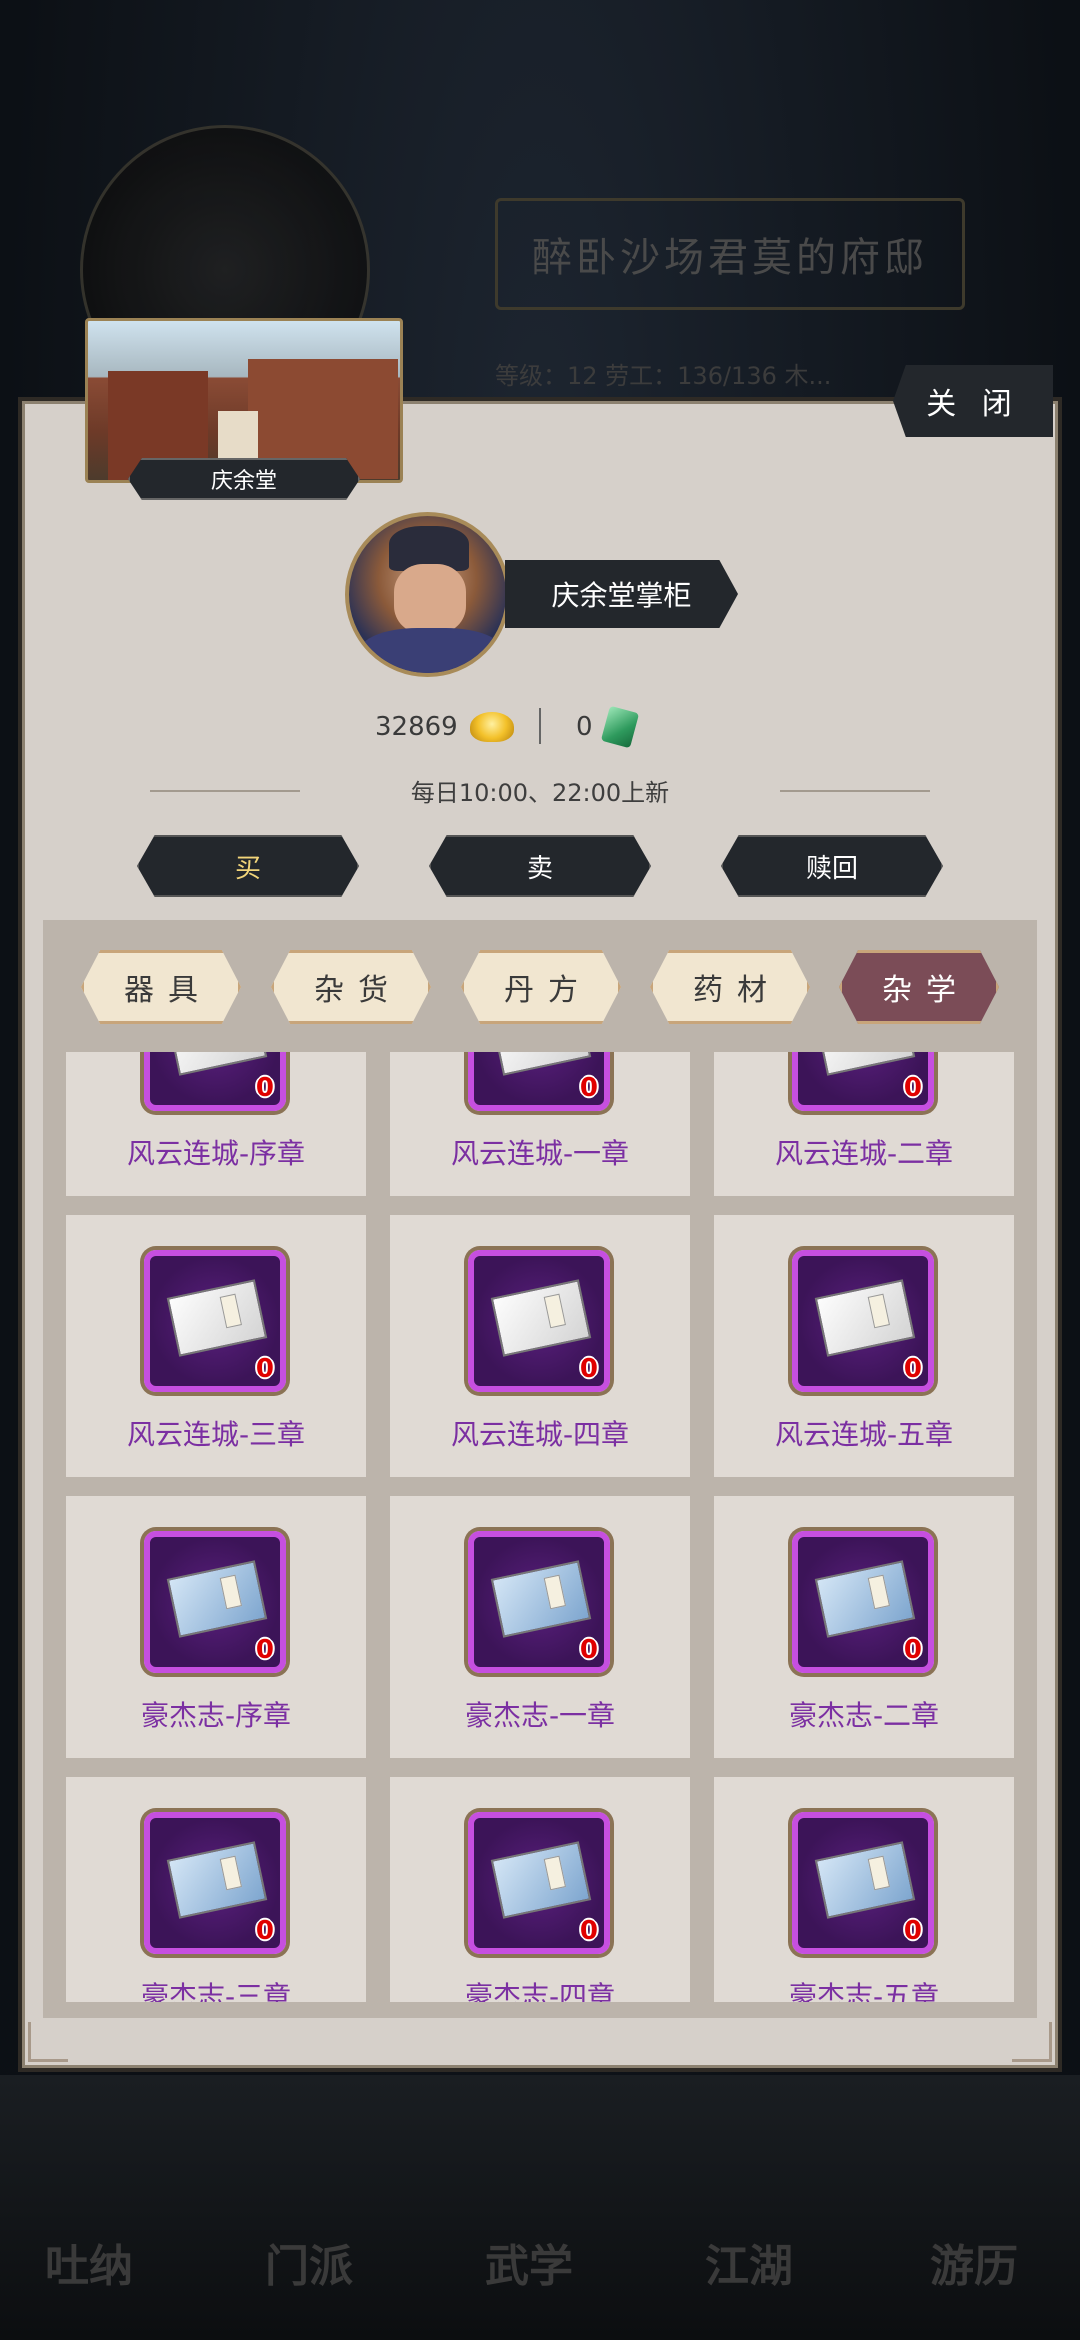  What do you see at coordinates (832, 866) in the screenshot?
I see `tab-redeem: 赎回` at bounding box center [832, 866].